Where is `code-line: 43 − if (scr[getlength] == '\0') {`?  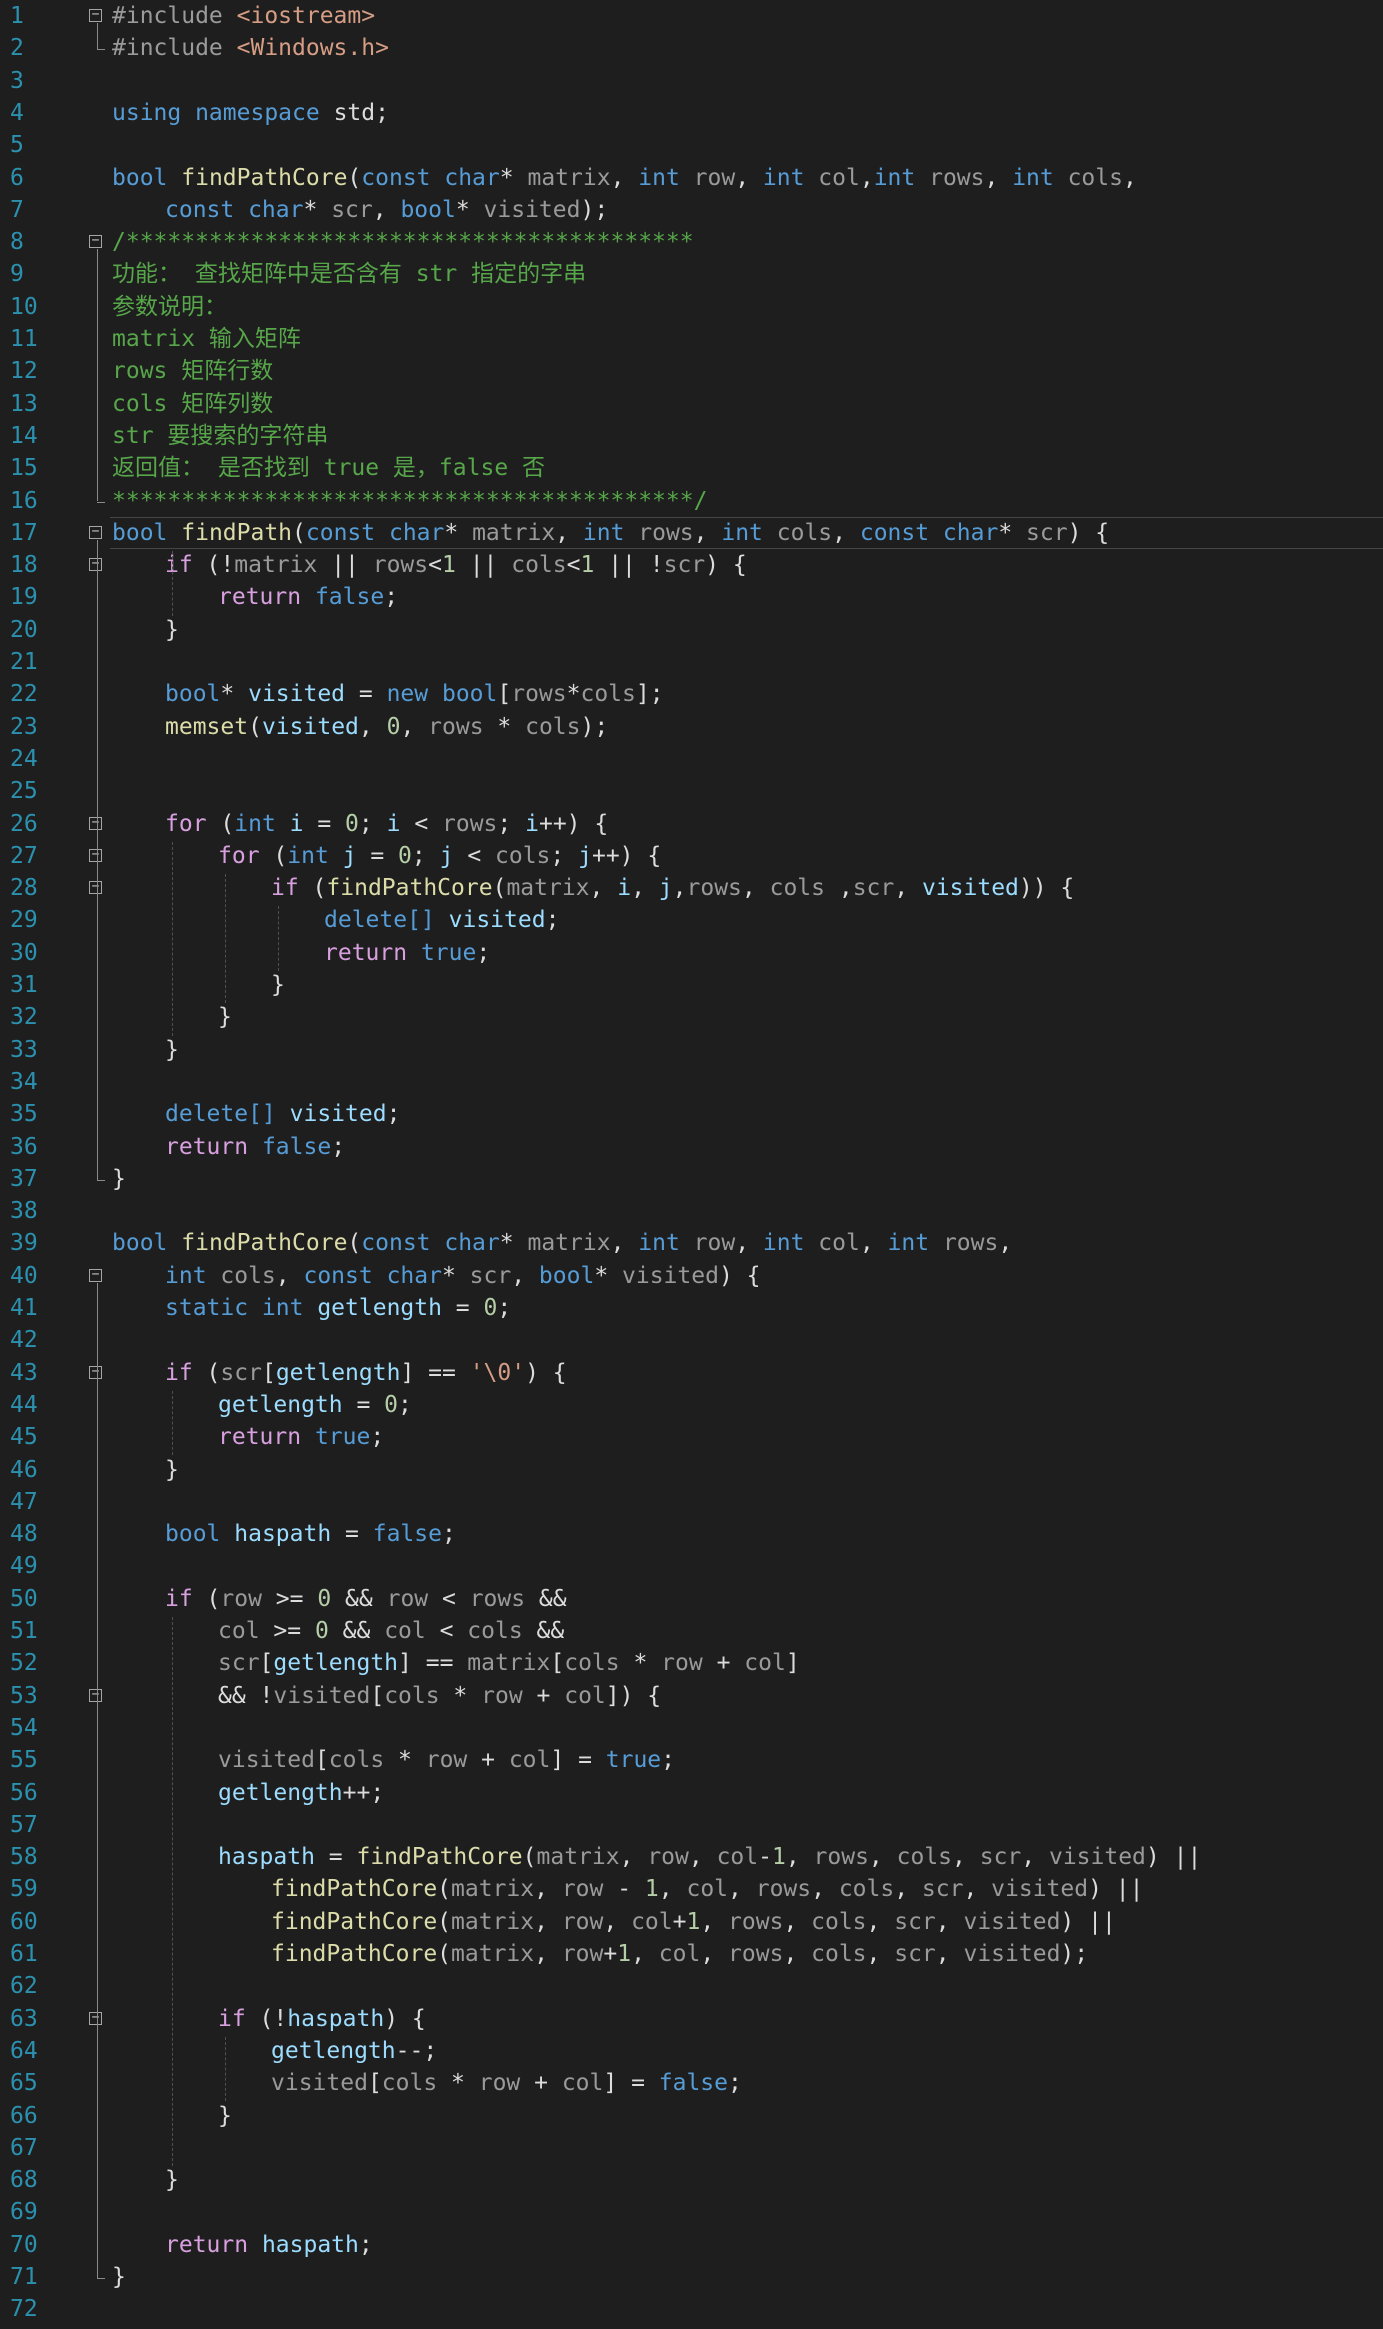
code-line: 43 − if (scr[getlength] == '\0') { is located at coordinates (691, 1373).